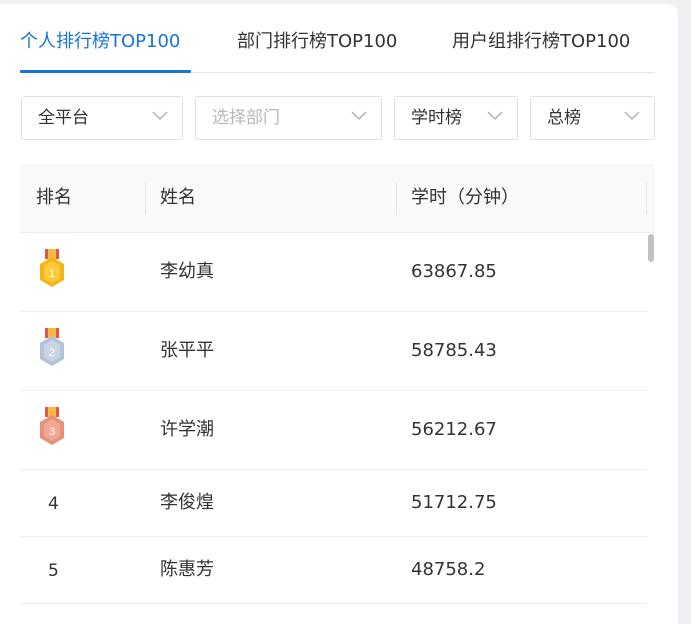 The height and width of the screenshot is (624, 691). I want to click on table-row: 5 陈惠芳 48758.2, so click(333, 570).